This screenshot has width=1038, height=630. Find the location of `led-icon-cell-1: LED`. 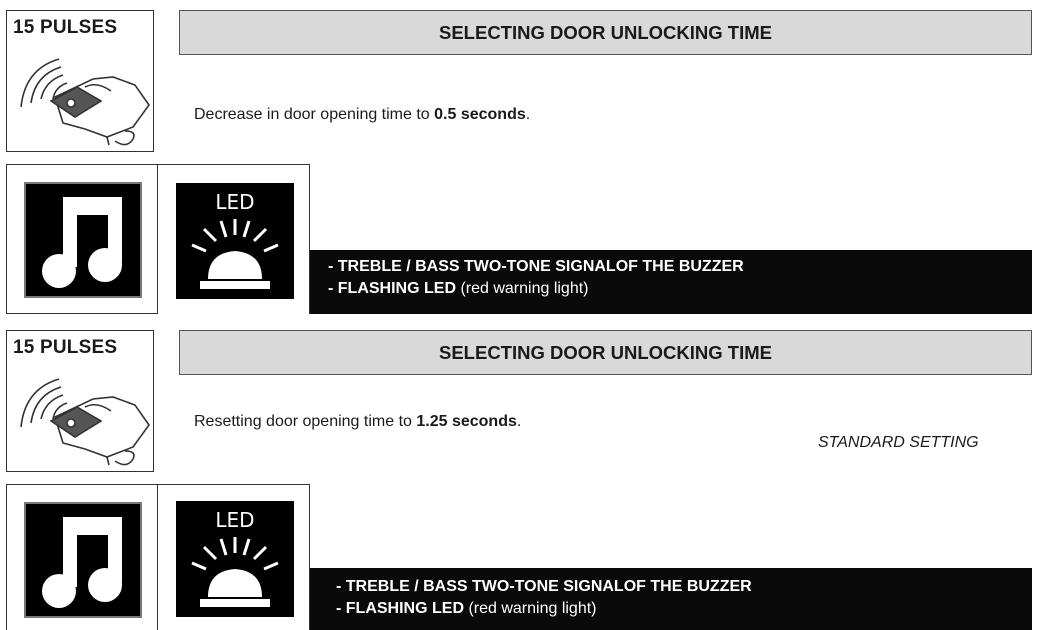

led-icon-cell-1: LED is located at coordinates (234, 239).